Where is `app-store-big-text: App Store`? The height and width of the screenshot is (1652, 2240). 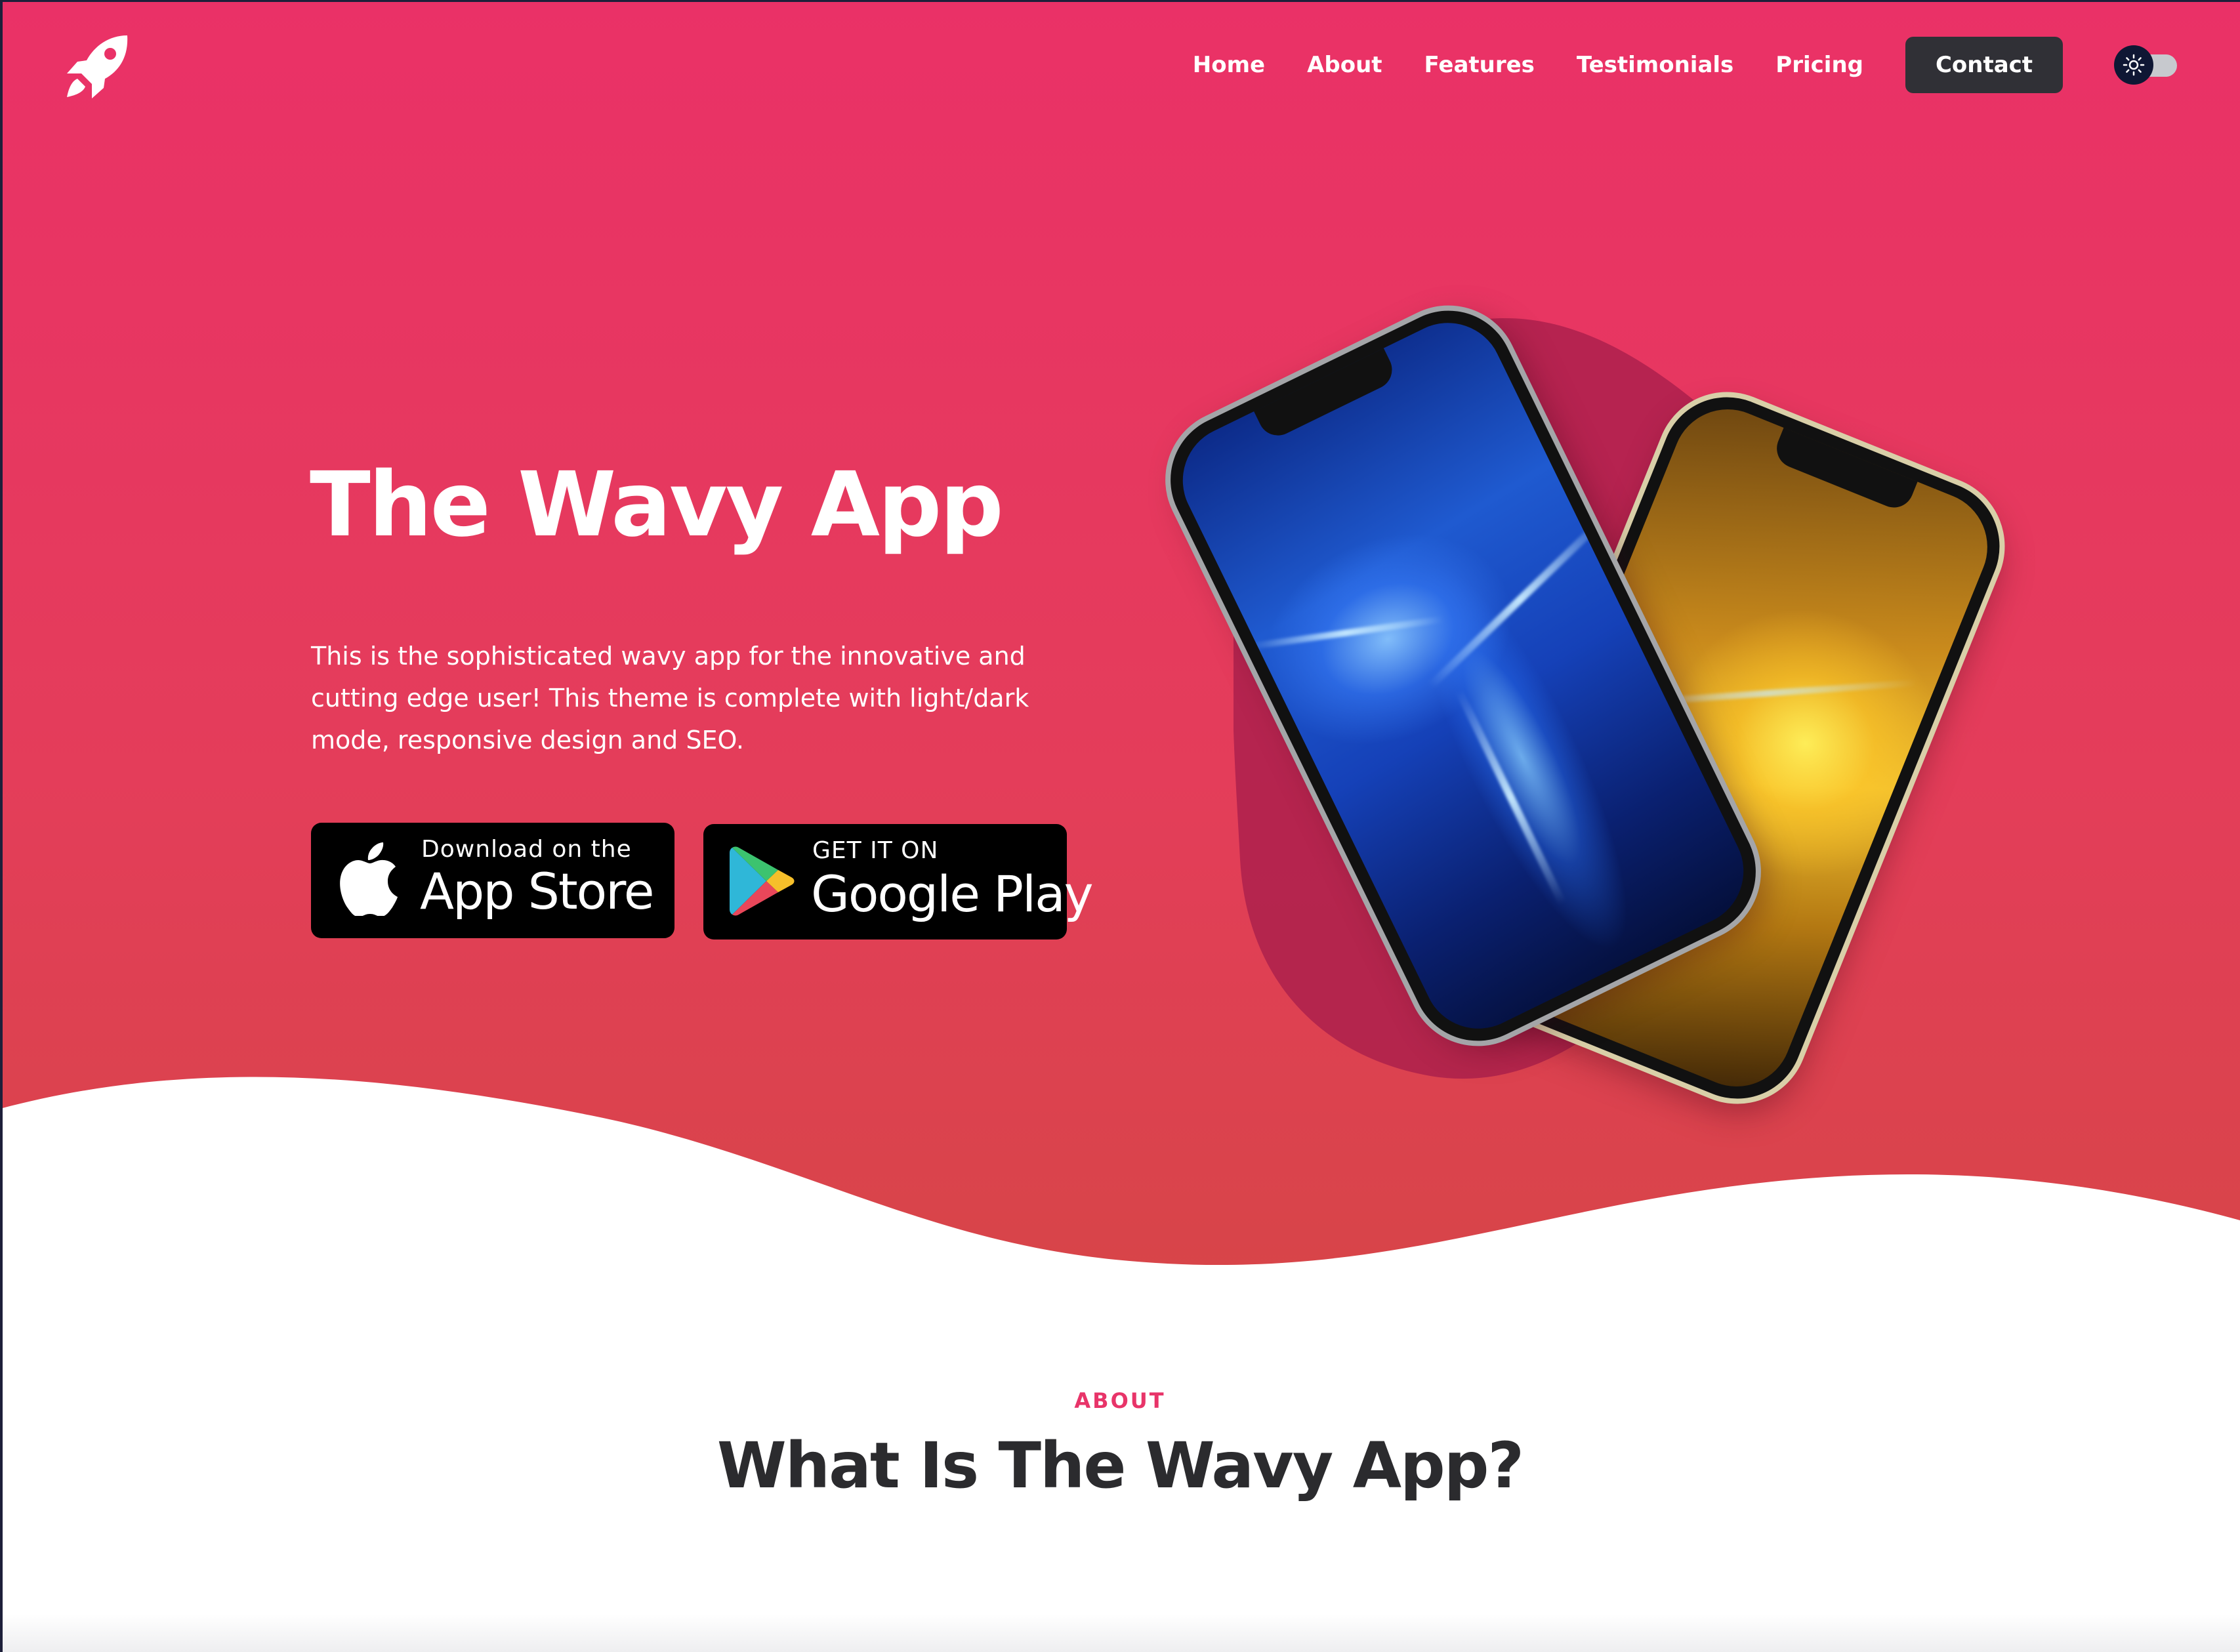
app-store-big-text: App Store is located at coordinates (538, 891).